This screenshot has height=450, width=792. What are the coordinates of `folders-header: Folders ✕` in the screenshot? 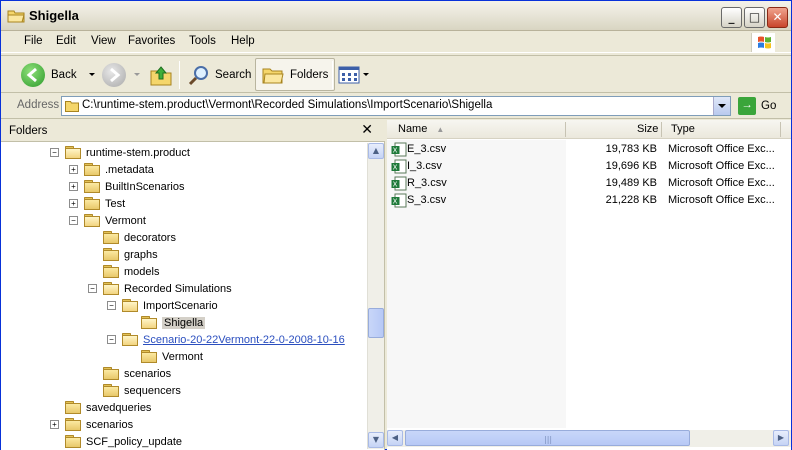 It's located at (193, 131).